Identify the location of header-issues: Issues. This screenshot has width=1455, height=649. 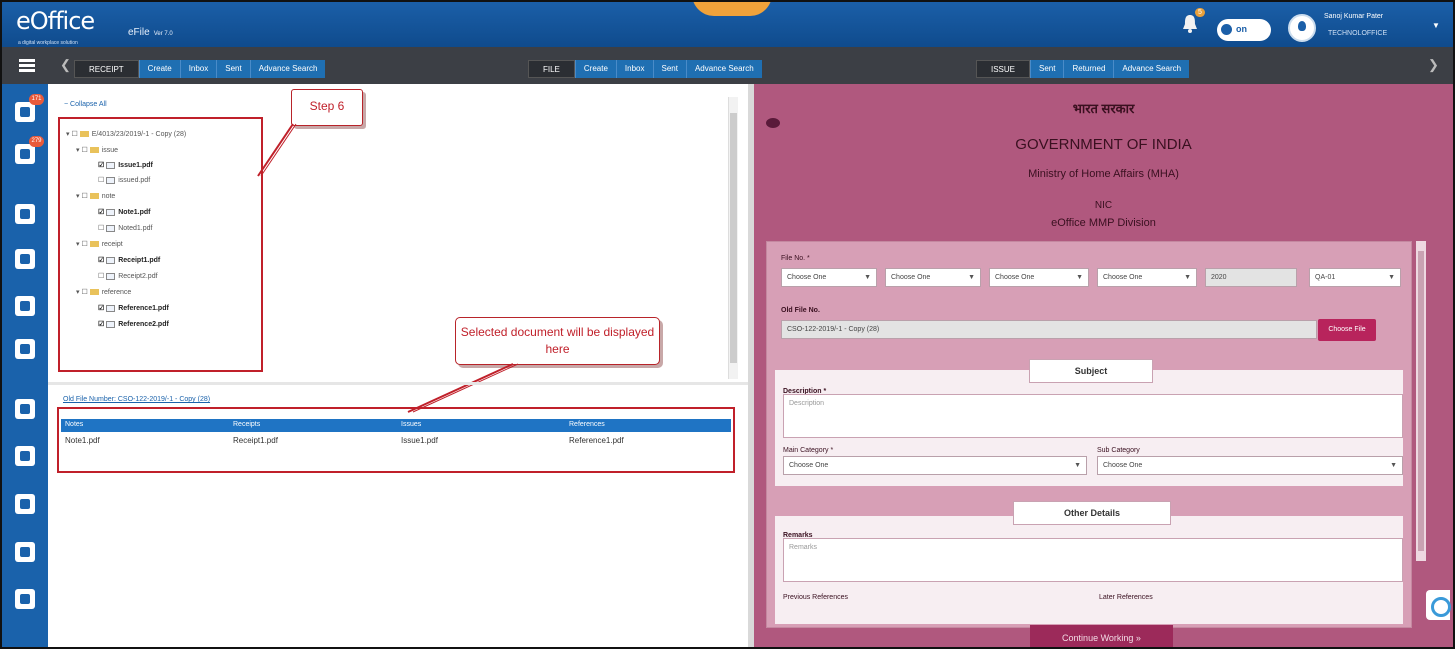
(411, 424).